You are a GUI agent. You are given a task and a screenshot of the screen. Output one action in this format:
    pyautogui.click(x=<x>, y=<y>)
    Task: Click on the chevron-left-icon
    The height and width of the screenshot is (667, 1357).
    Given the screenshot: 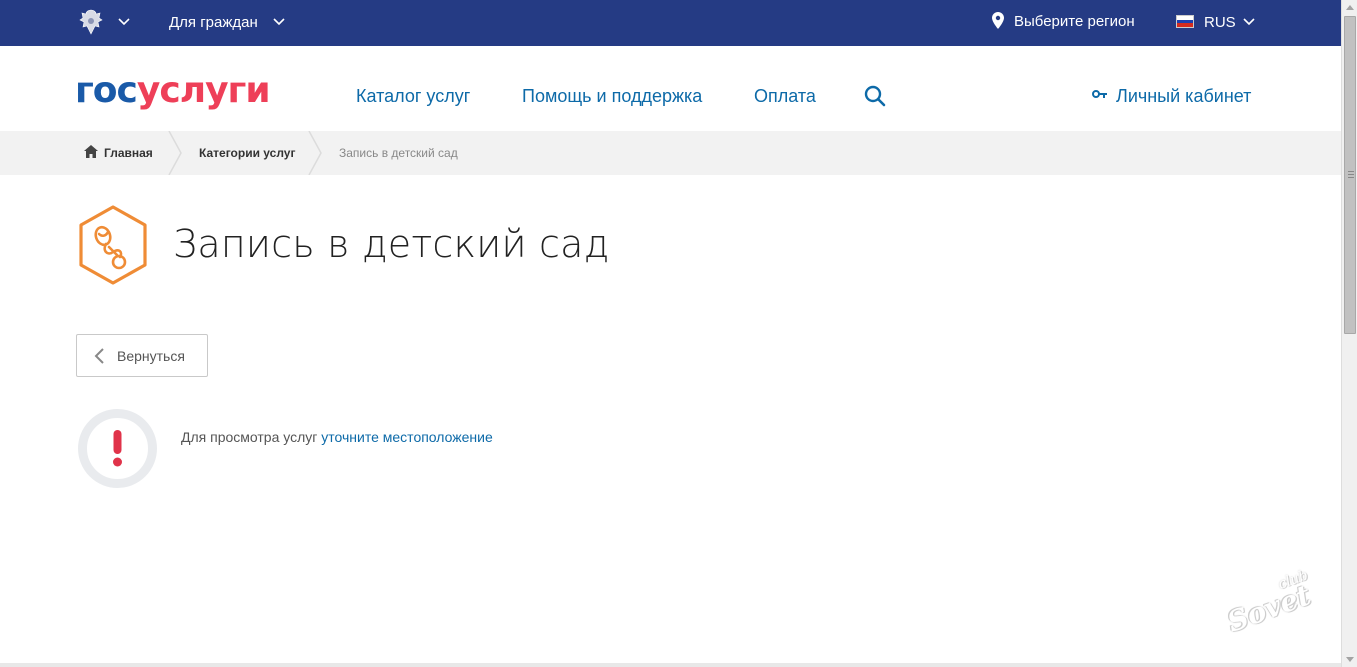 What is the action you would take?
    pyautogui.click(x=99, y=356)
    